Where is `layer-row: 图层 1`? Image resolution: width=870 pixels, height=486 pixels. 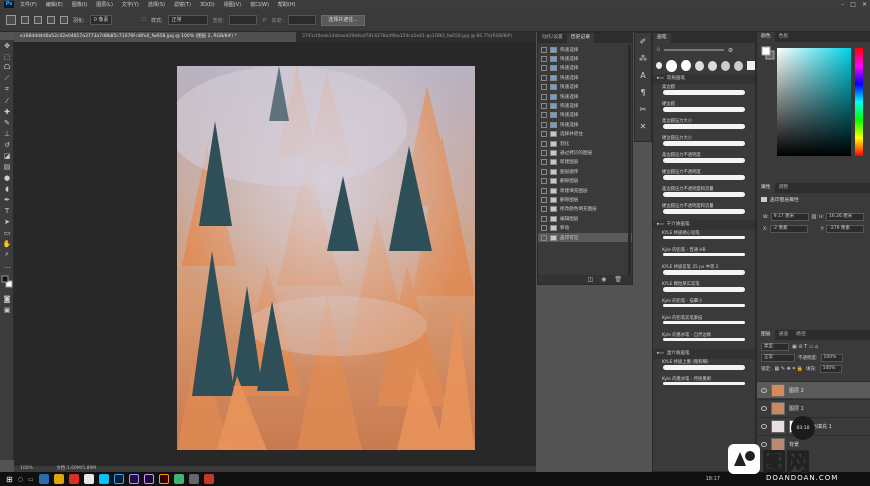 layer-row: 图层 1 is located at coordinates (813, 407).